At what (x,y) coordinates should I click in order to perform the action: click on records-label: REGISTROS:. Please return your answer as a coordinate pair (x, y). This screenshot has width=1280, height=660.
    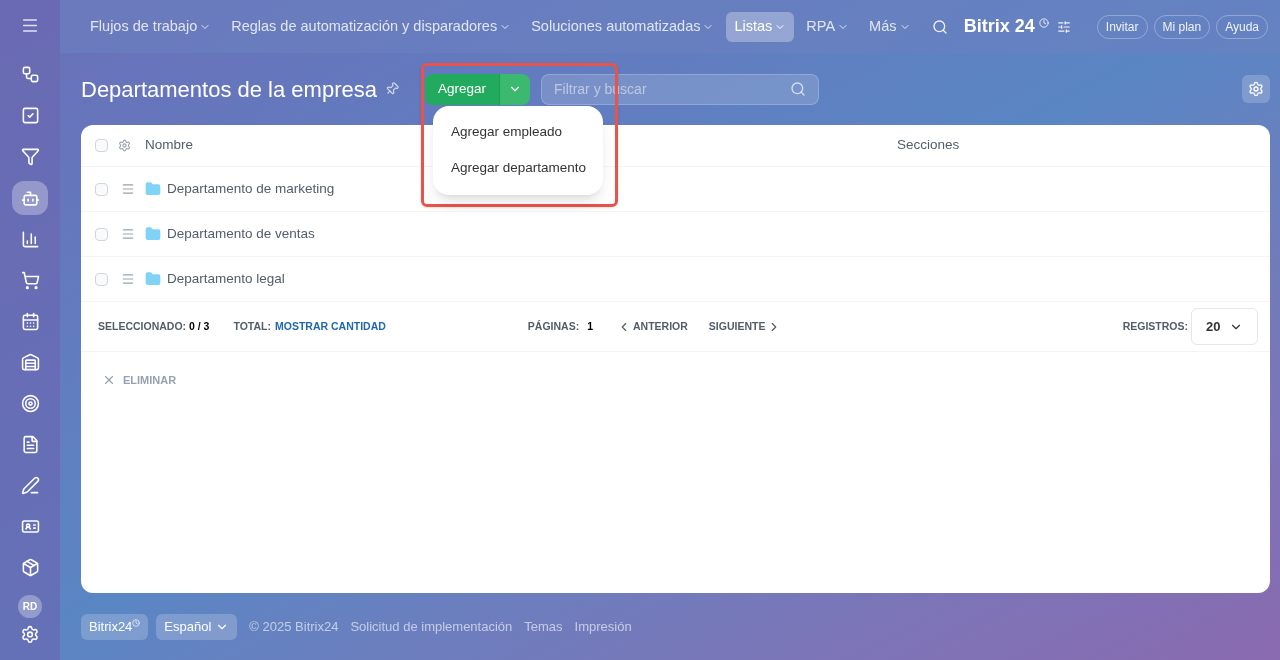
    Looking at the image, I should click on (1155, 326).